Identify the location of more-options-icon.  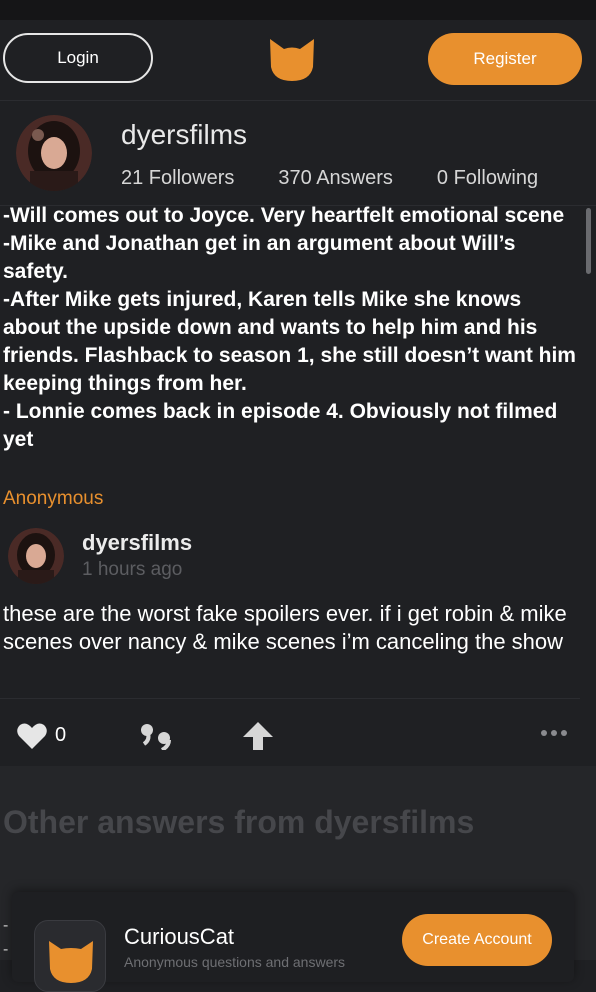
(554, 733).